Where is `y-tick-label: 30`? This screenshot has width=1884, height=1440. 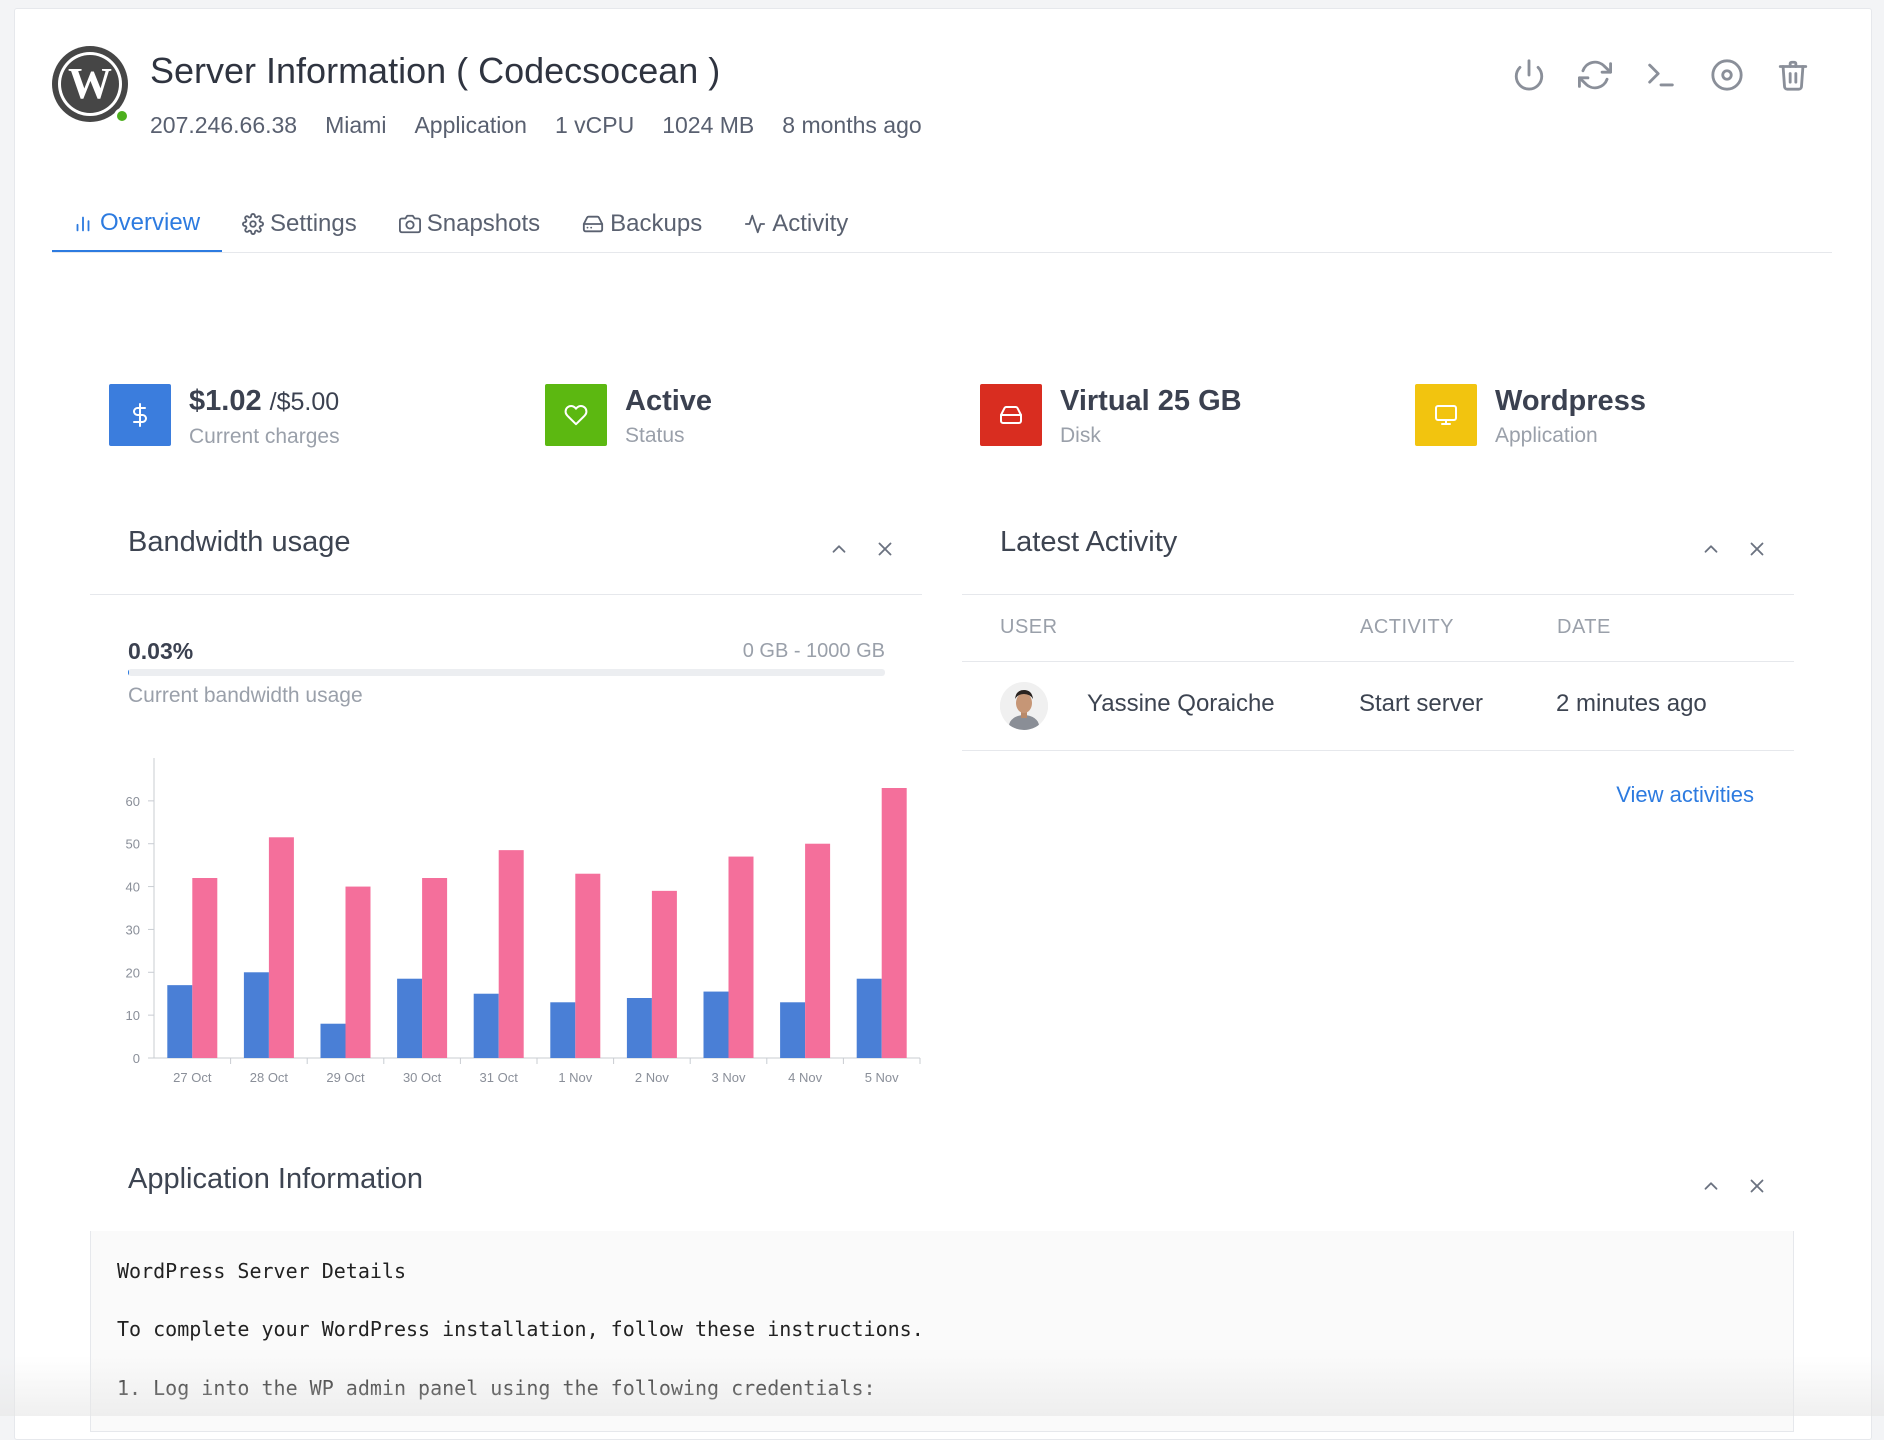 y-tick-label: 30 is located at coordinates (133, 929).